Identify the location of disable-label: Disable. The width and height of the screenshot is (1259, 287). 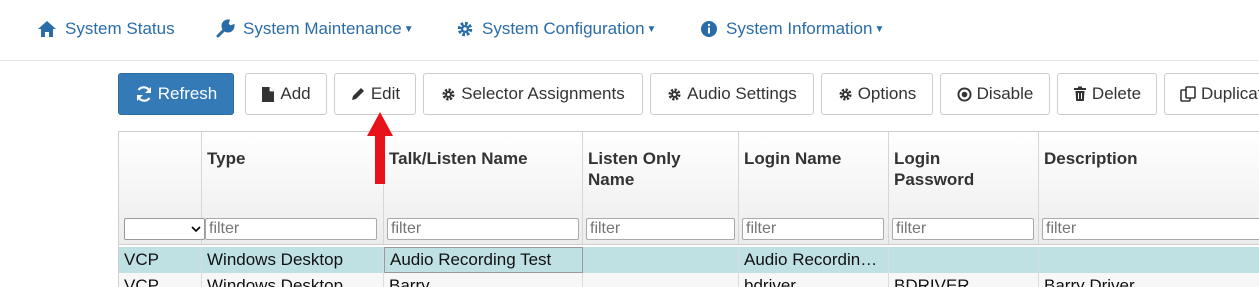
(1005, 93).